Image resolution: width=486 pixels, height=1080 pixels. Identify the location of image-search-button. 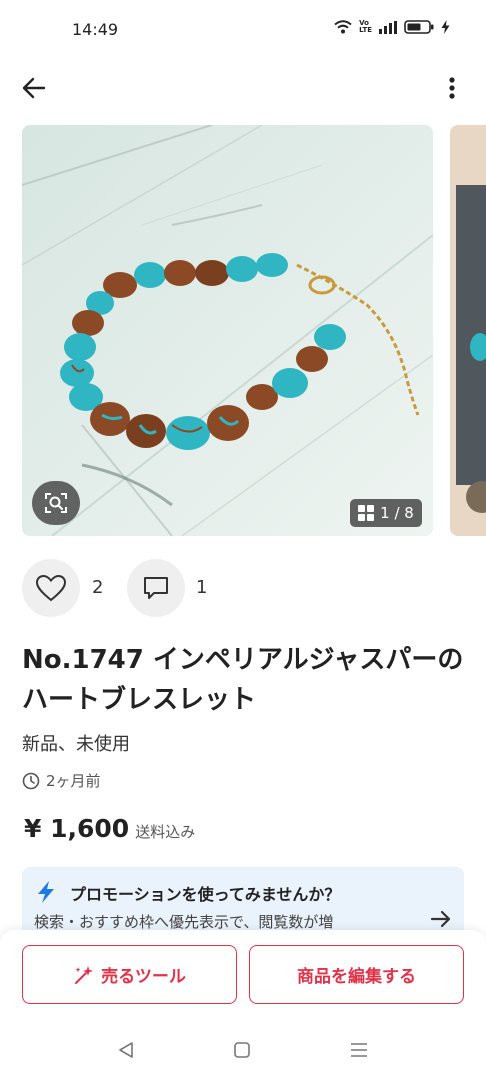
(56, 503).